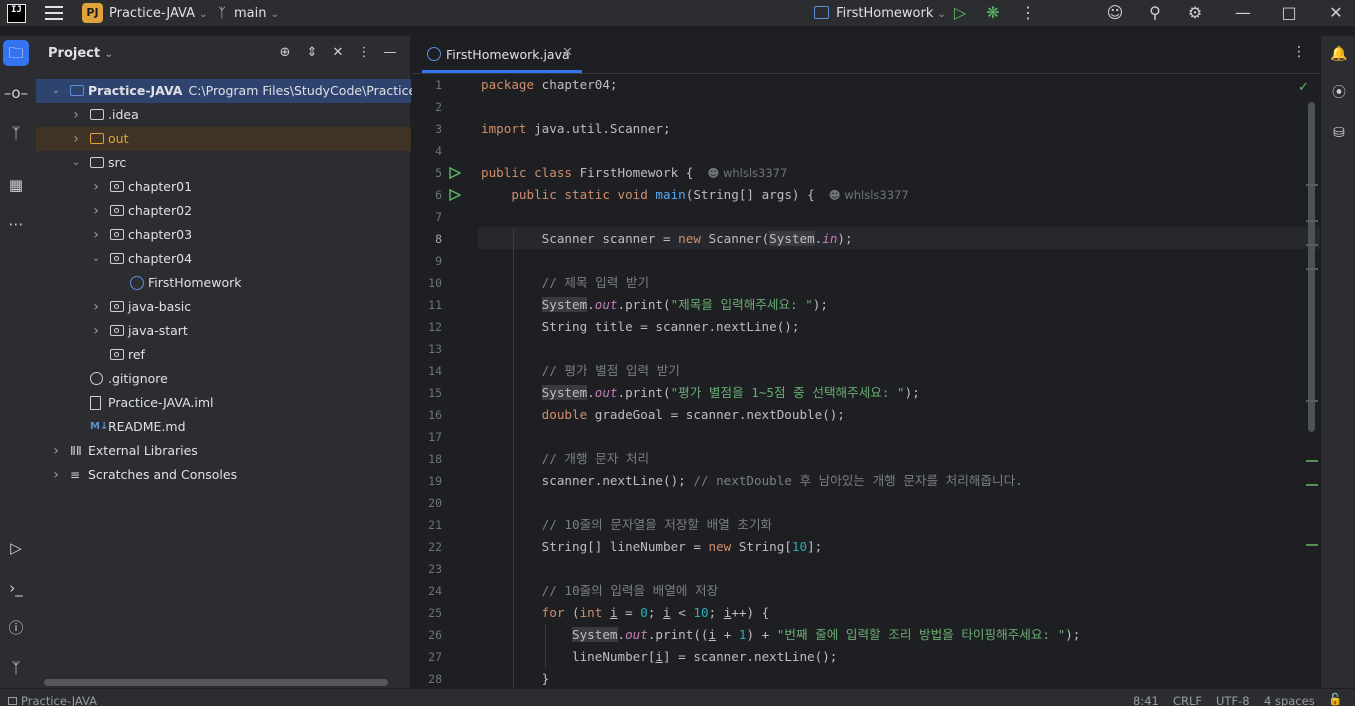 This screenshot has height=706, width=1355. What do you see at coordinates (427, 678) in the screenshot?
I see `line-number: 28` at bounding box center [427, 678].